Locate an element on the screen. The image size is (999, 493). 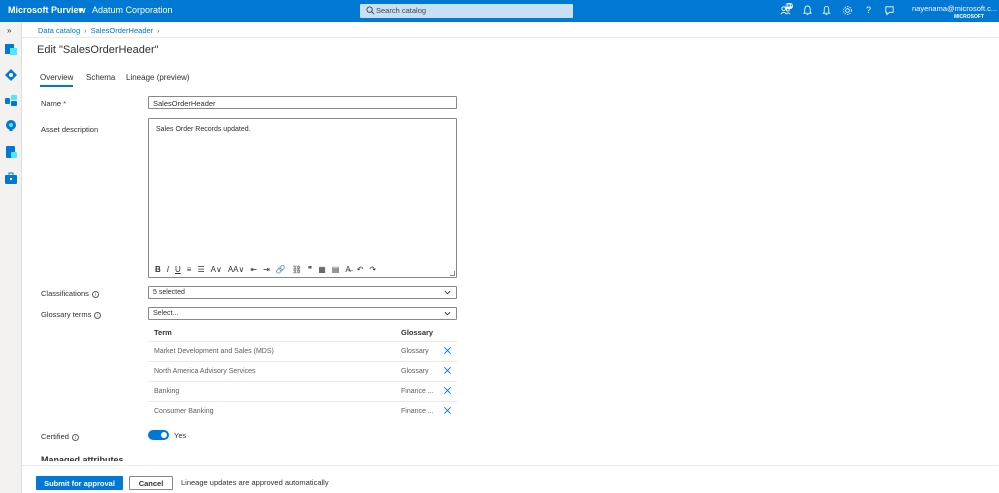
classifications-value: 5 selected is located at coordinates (169, 292).